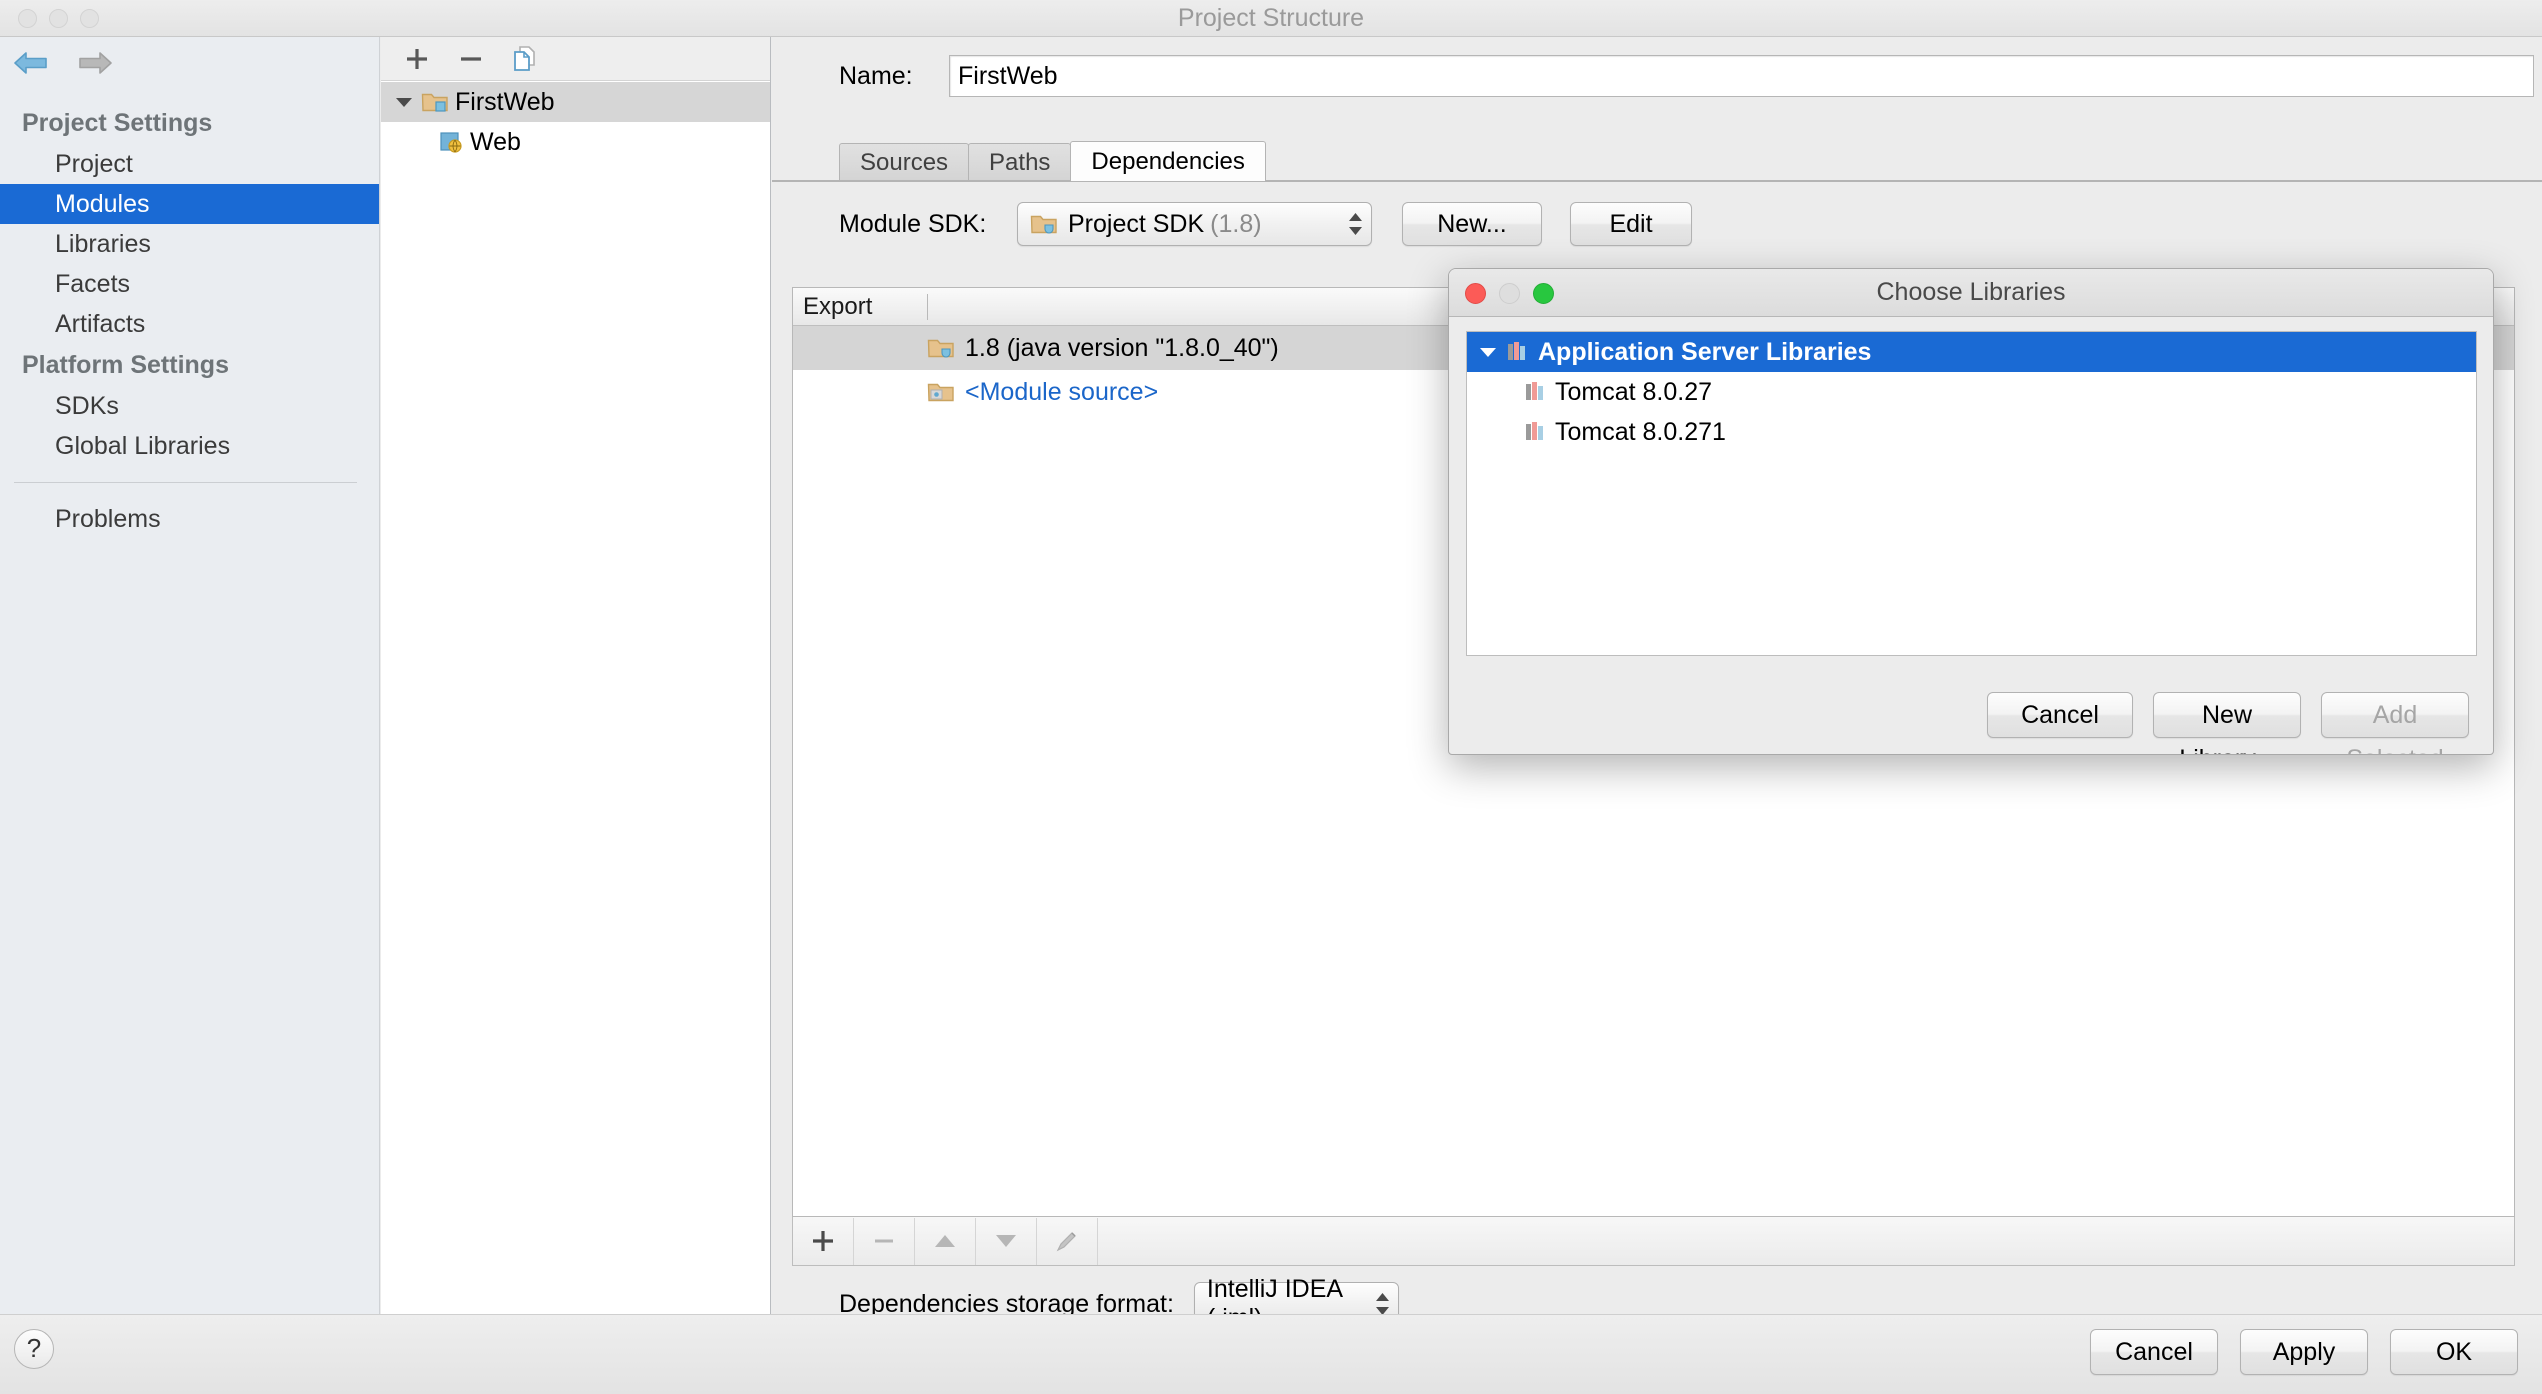  What do you see at coordinates (1705, 351) in the screenshot?
I see `library-group-label: Application Server Libraries` at bounding box center [1705, 351].